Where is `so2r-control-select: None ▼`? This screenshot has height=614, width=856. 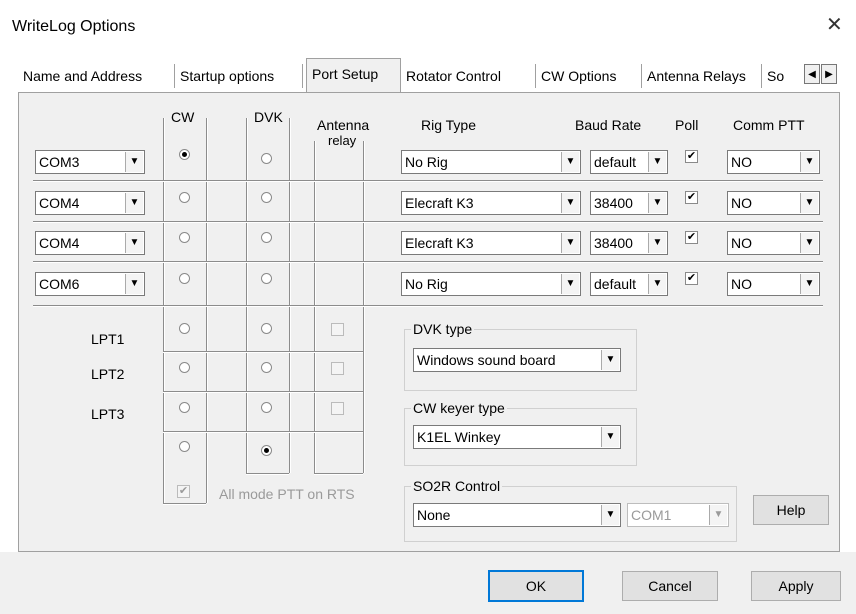
so2r-control-select: None ▼ is located at coordinates (517, 515).